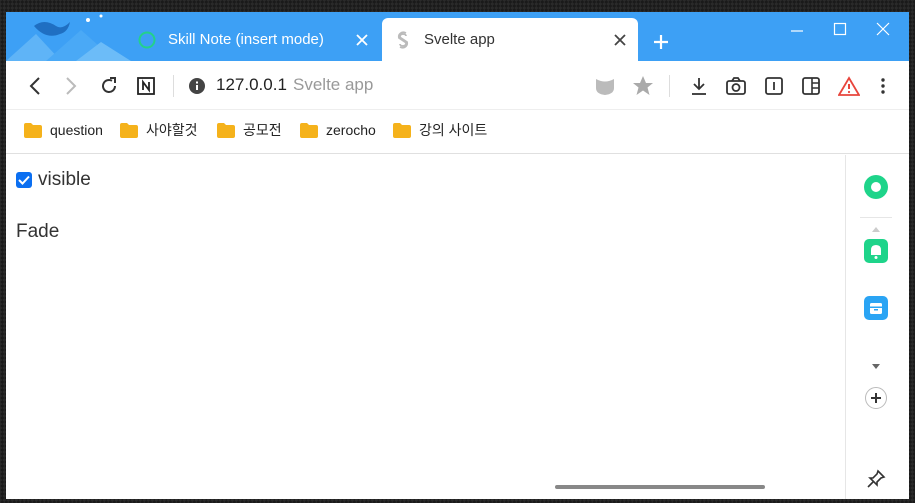 This screenshot has width=915, height=503. I want to click on forward-icon, so click(71, 86).